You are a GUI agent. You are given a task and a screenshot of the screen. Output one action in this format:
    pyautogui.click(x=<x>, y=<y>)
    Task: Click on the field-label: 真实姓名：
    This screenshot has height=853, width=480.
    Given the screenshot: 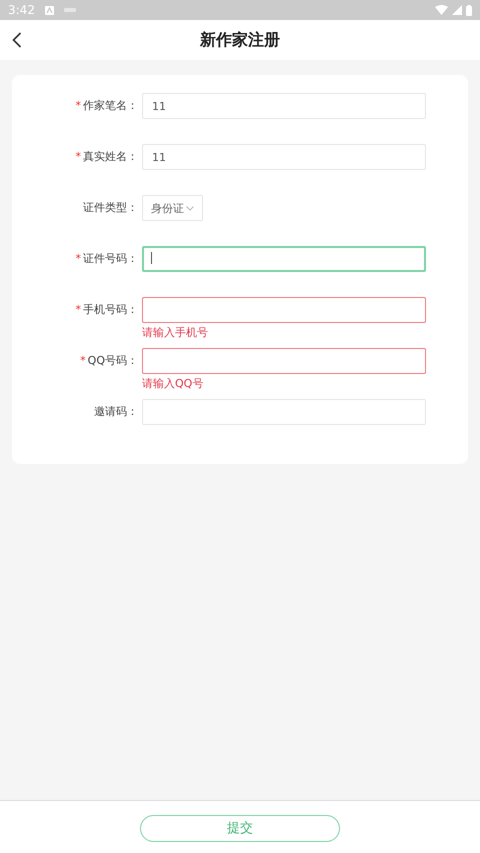 What is the action you would take?
    pyautogui.click(x=110, y=156)
    